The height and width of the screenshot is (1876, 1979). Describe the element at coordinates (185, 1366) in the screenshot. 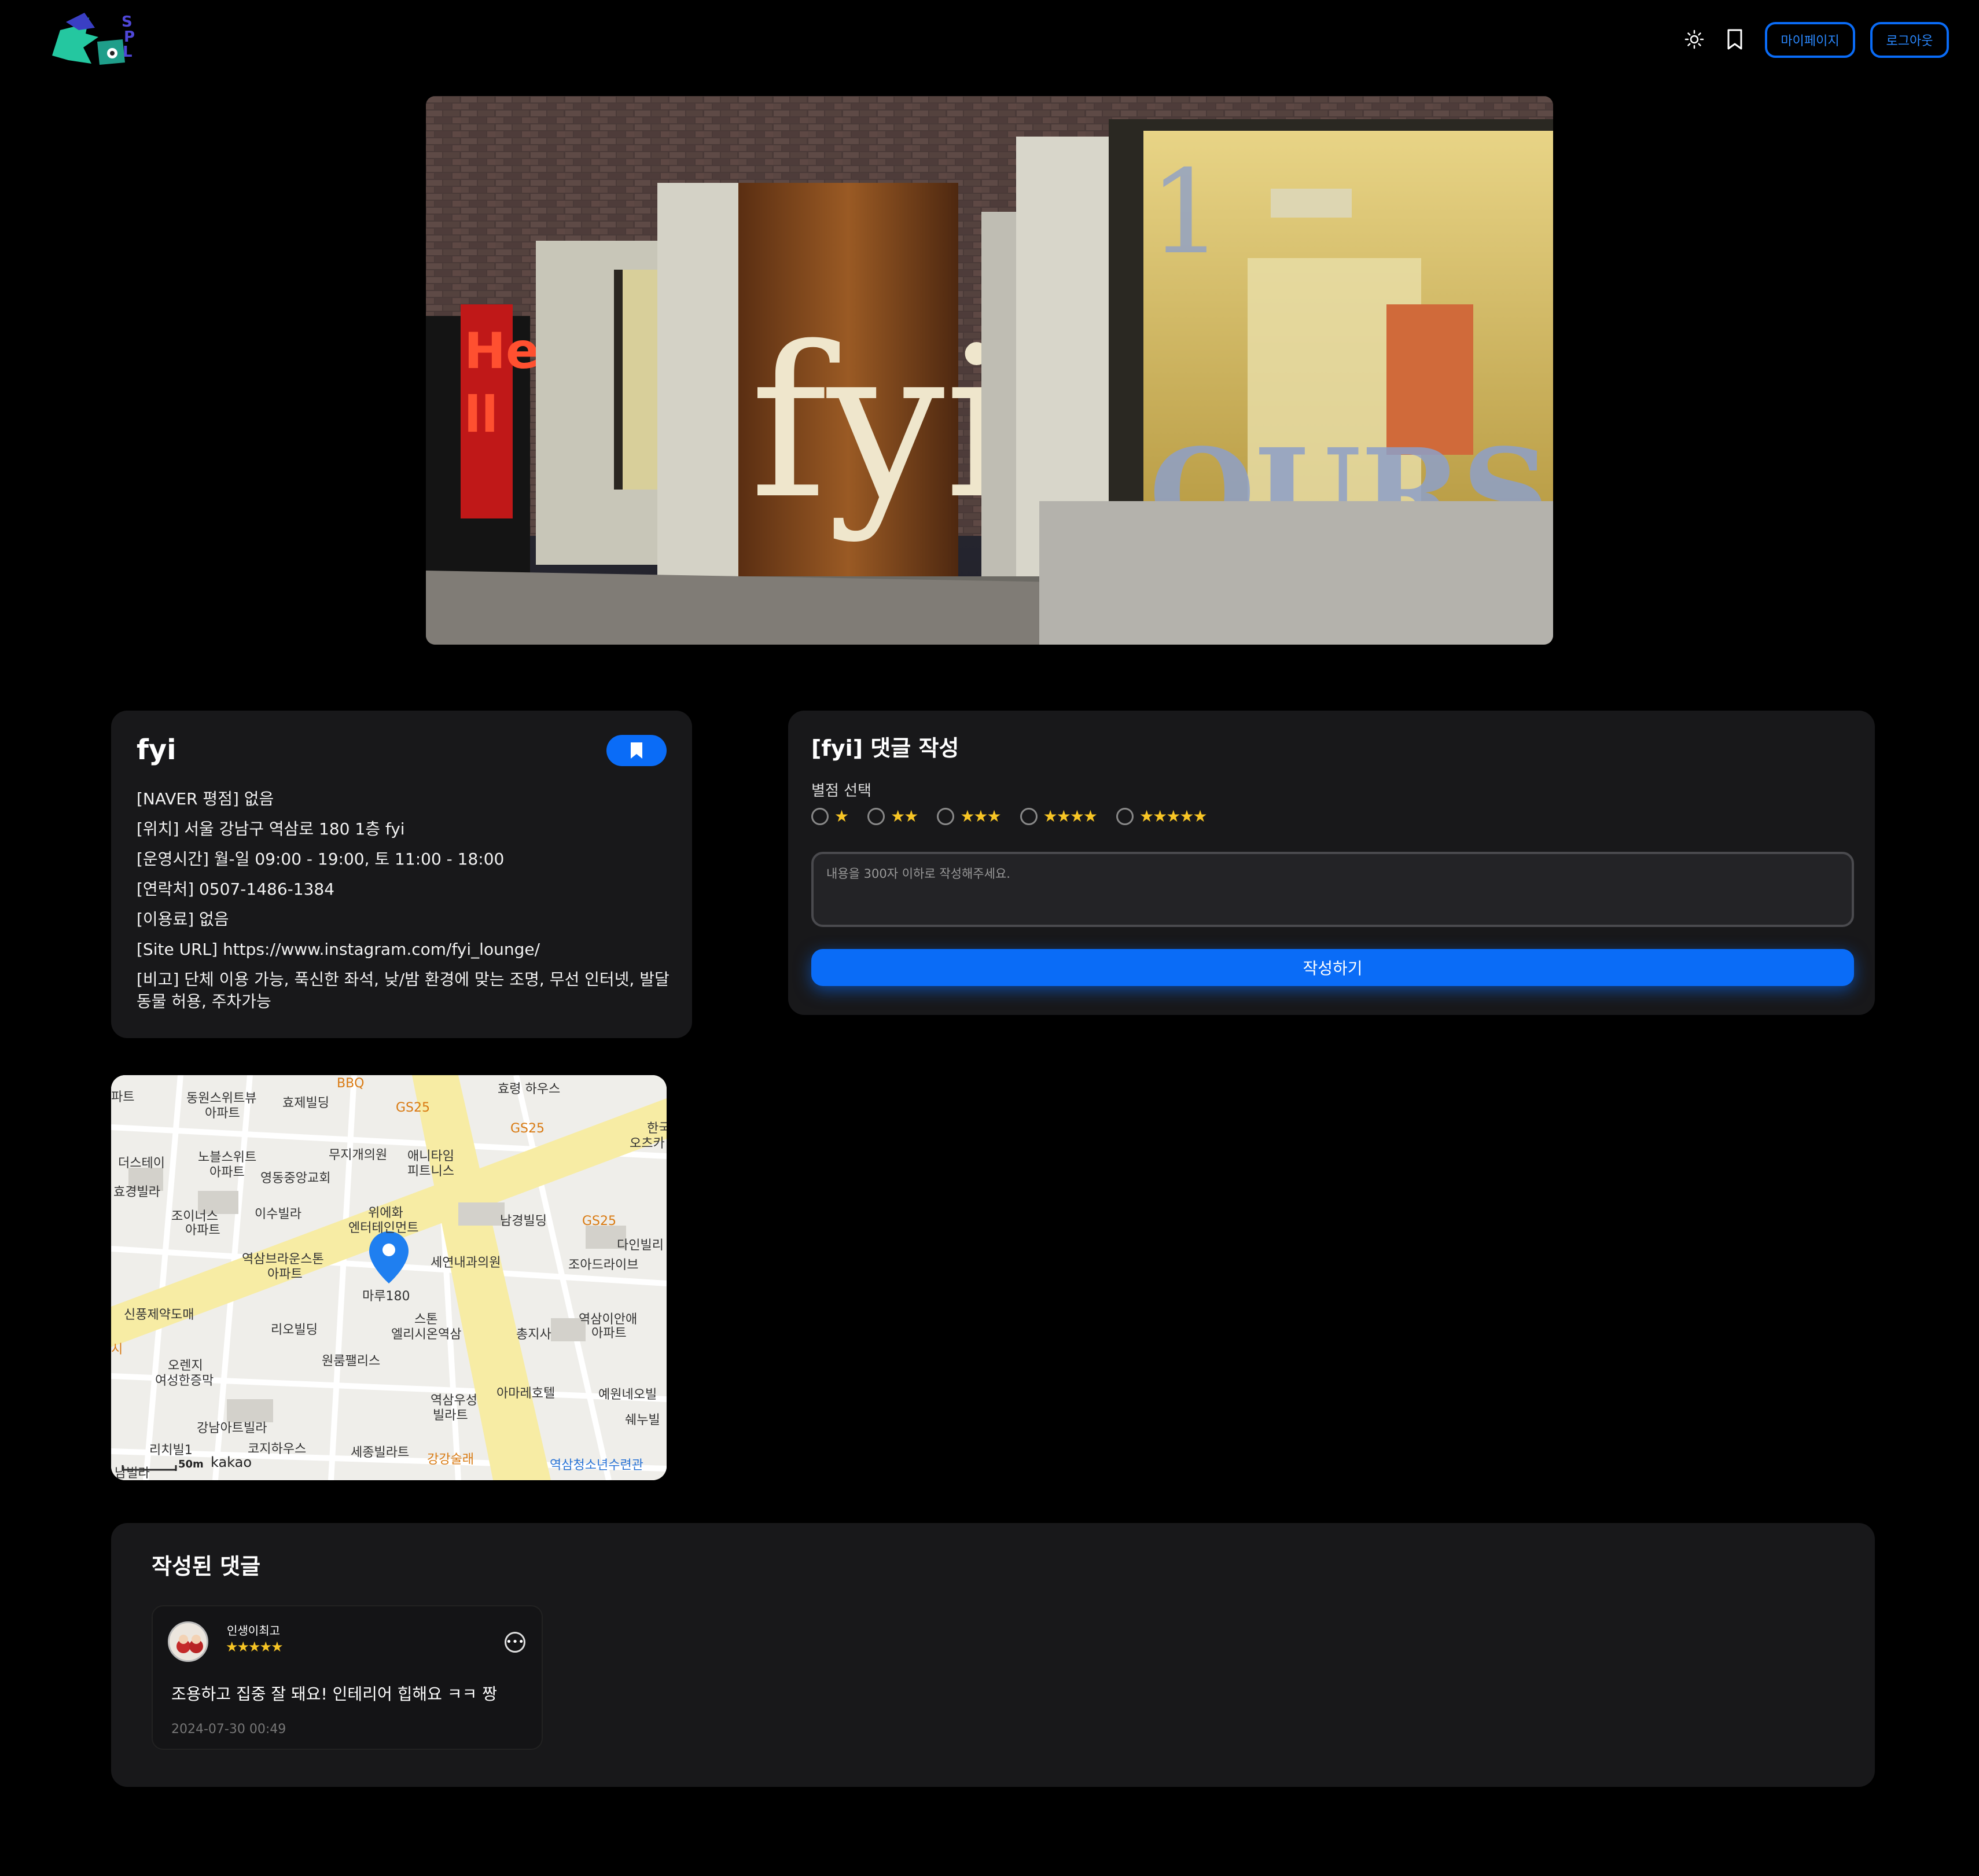

I see `map-label: 오렌지` at that location.